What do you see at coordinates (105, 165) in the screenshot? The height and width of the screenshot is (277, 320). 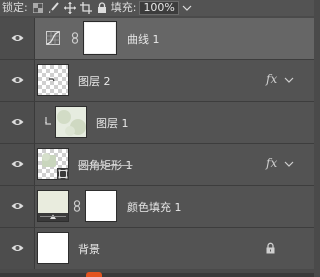 I see `layer-name: 圆角矩形 1` at bounding box center [105, 165].